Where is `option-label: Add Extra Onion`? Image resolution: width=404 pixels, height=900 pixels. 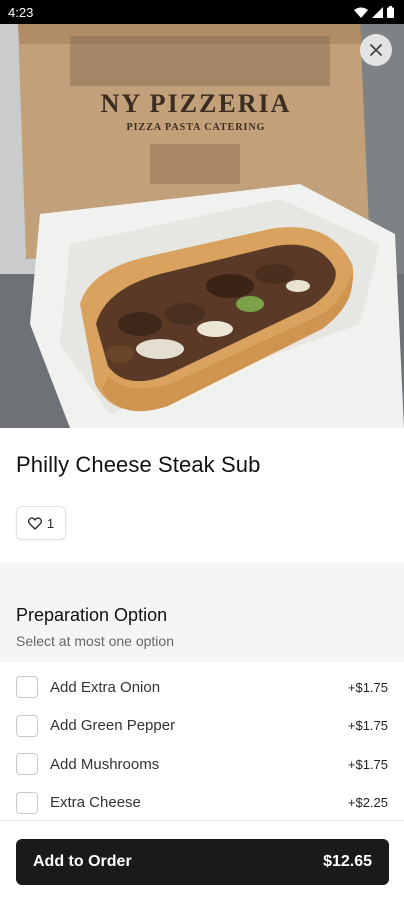
option-label: Add Extra Onion is located at coordinates (105, 687).